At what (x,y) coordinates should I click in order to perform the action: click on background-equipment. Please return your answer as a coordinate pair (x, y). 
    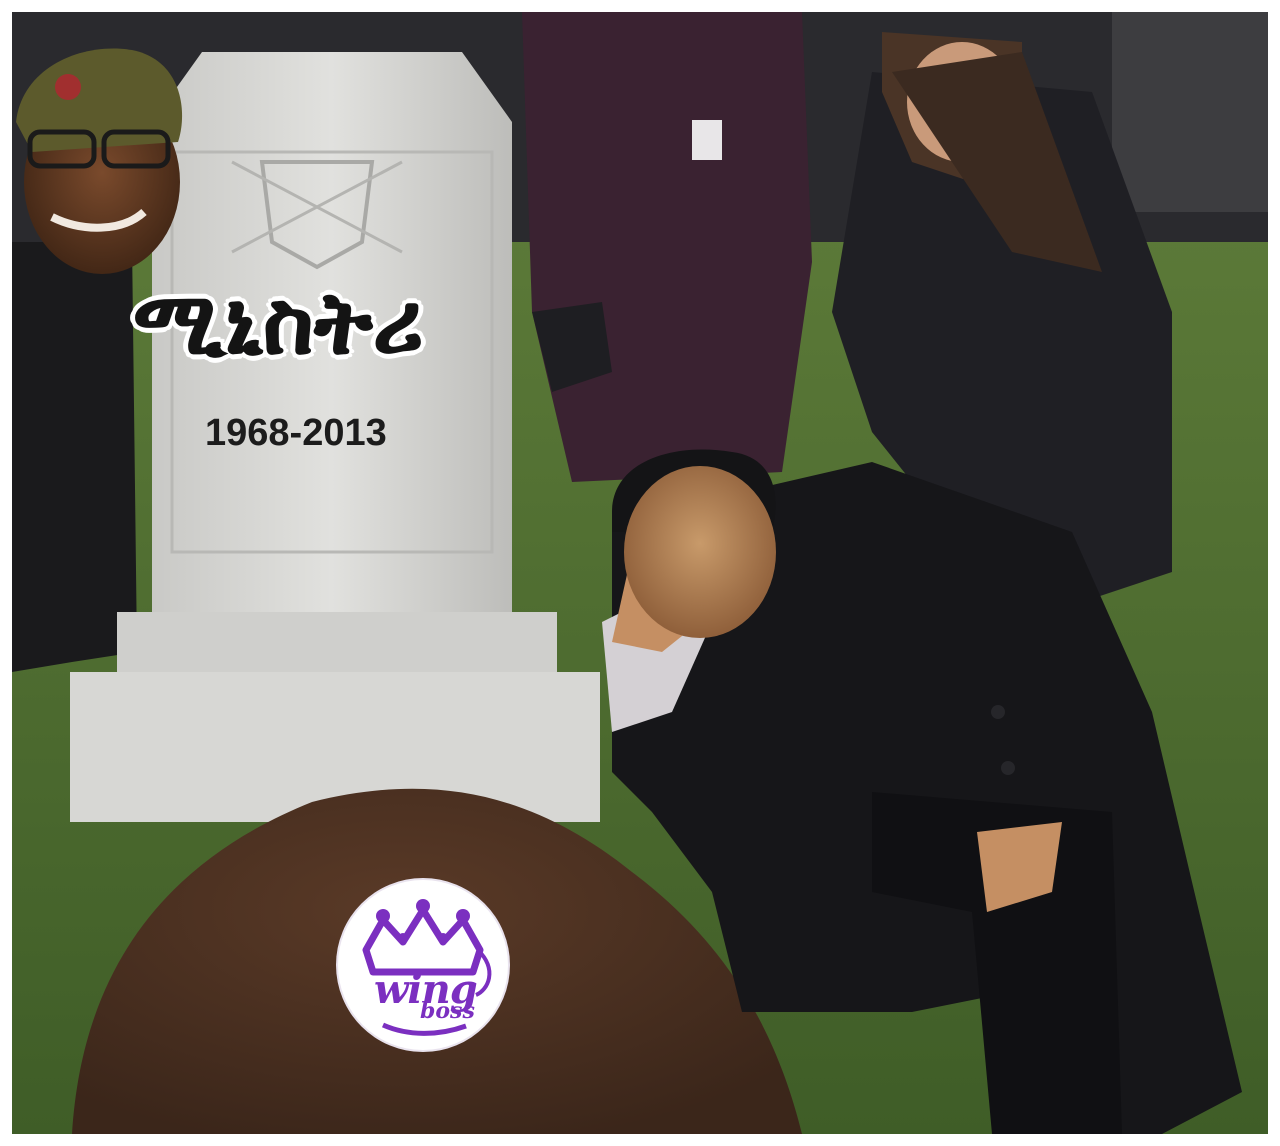
    Looking at the image, I should click on (1190, 112).